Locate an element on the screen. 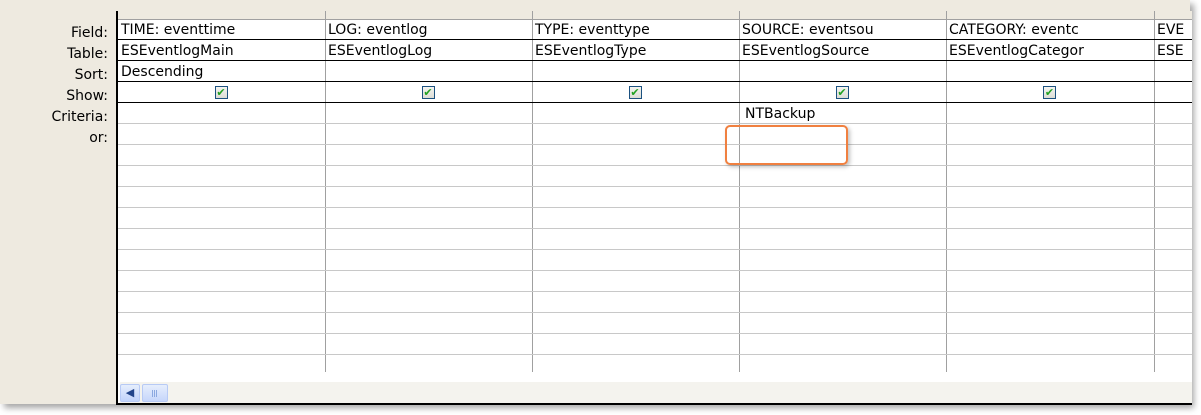  field-cell: TYPE: eventtype is located at coordinates (635, 30).